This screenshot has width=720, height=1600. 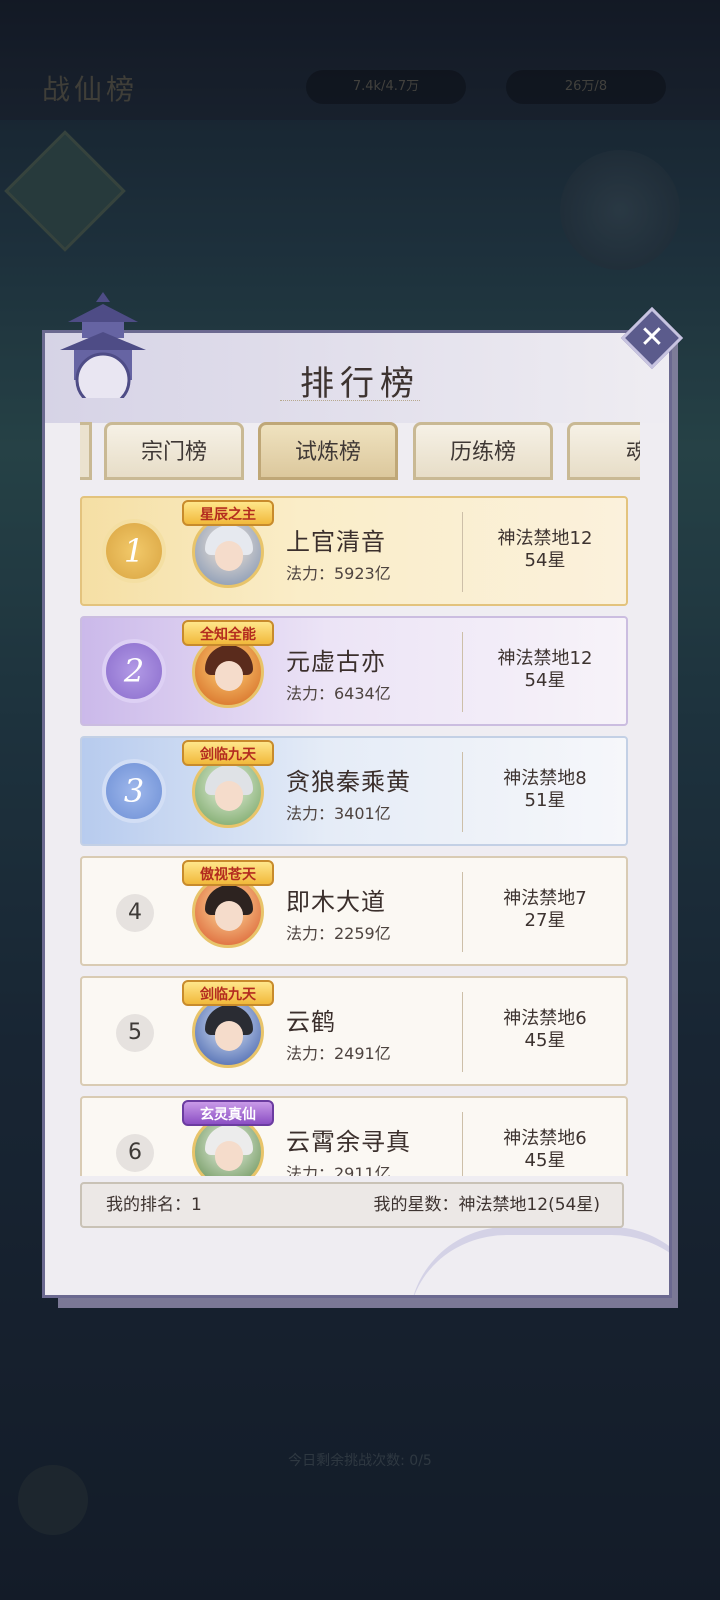 I want to click on rank-number: 5, so click(x=135, y=1033).